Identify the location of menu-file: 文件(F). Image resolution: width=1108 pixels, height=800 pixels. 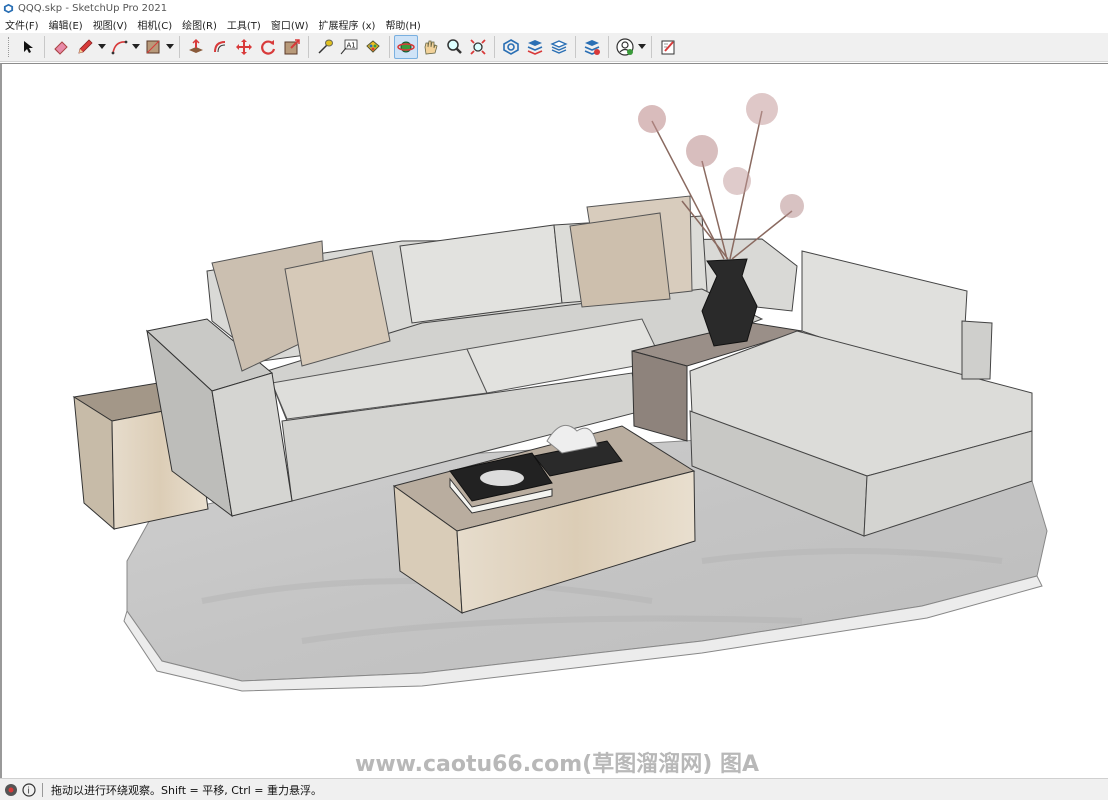
(22, 24).